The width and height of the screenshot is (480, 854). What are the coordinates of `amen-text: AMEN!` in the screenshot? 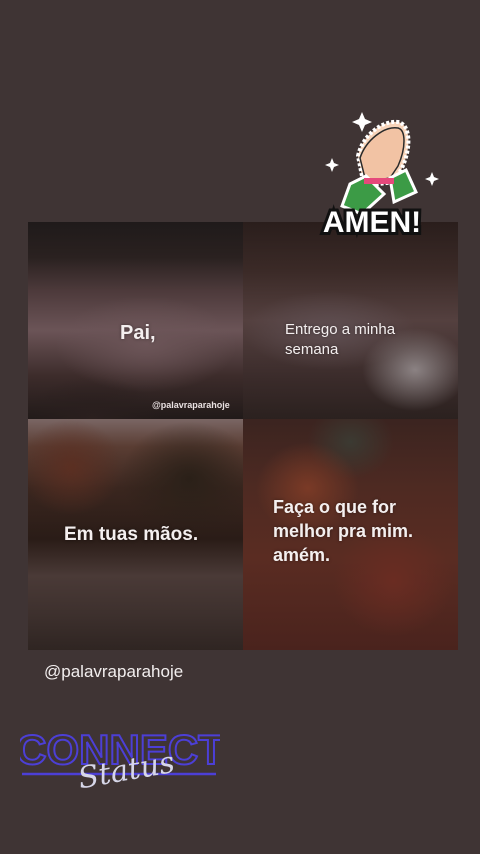 It's located at (372, 222).